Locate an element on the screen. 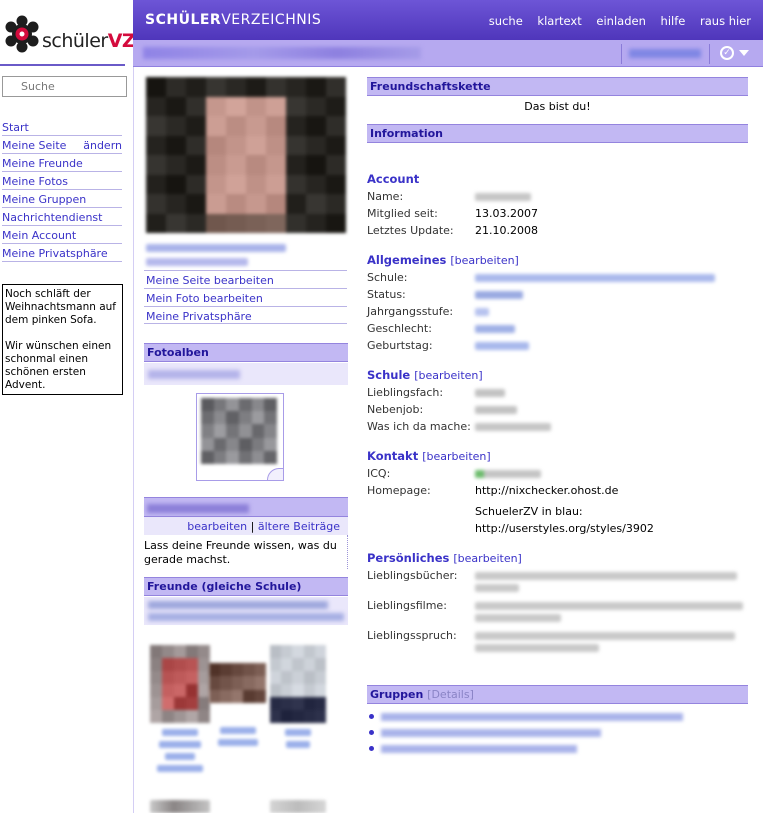 This screenshot has height=813, width=763. nav-item-aendern-link: ändern is located at coordinates (102, 145).